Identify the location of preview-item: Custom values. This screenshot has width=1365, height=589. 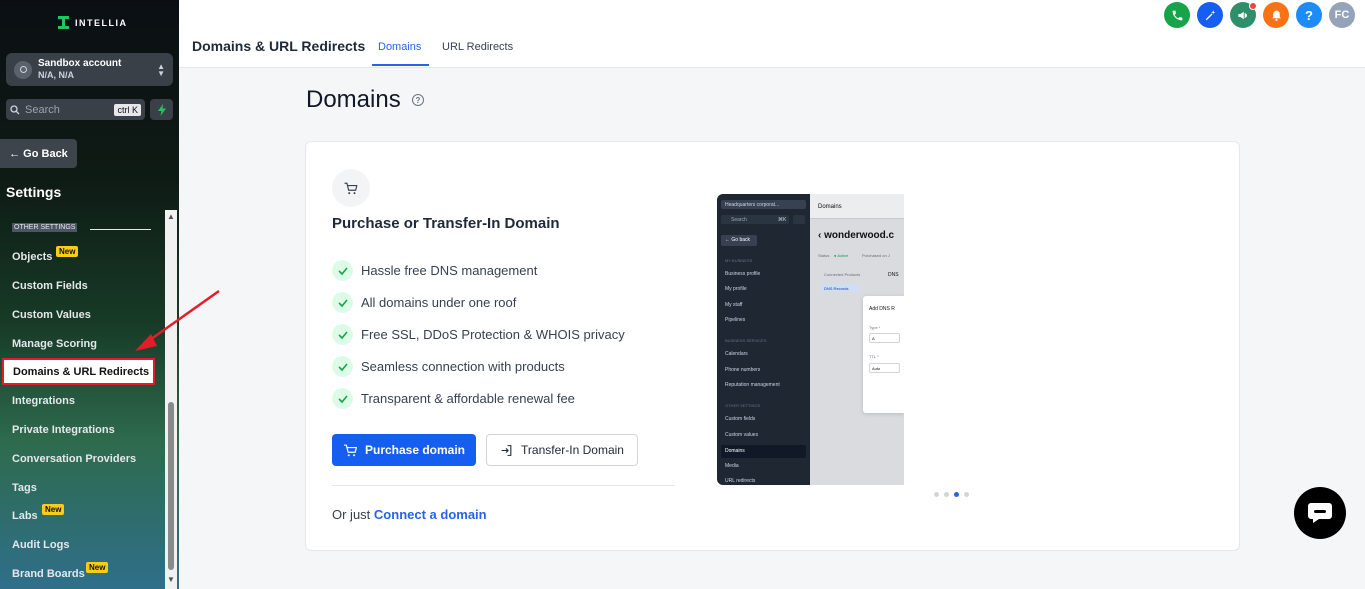
(742, 435).